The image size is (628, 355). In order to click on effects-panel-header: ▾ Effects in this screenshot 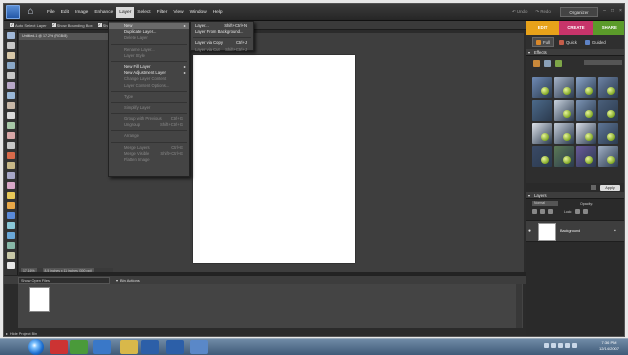, I will do `click(575, 52)`.